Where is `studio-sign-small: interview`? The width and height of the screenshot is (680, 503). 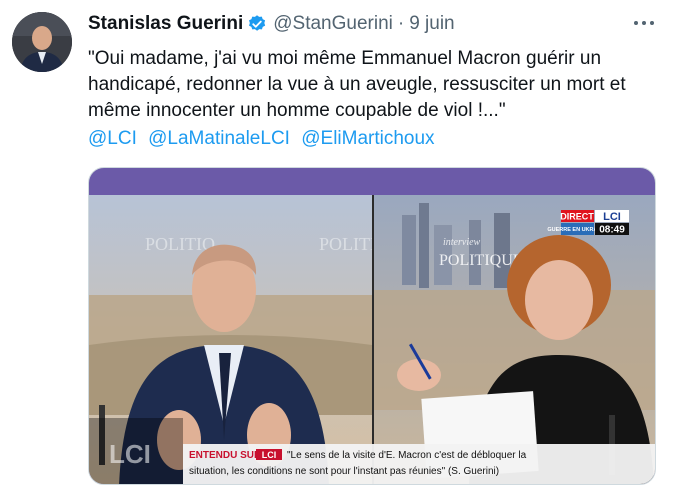
studio-sign-small: interview is located at coordinates (462, 242).